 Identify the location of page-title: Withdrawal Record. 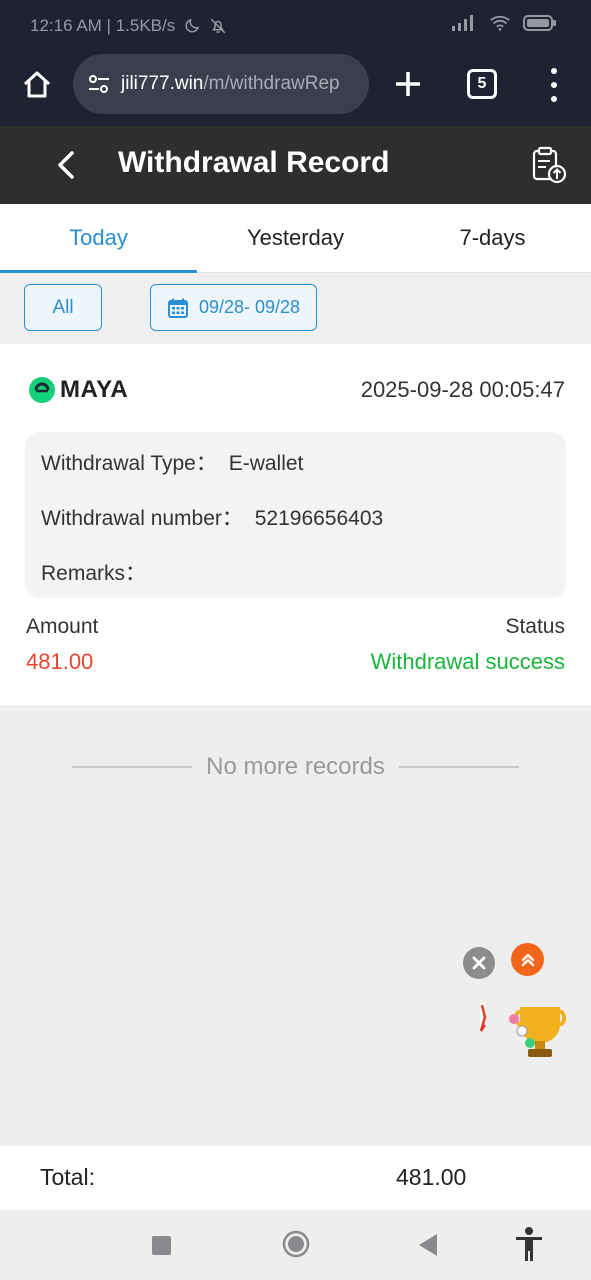
(254, 162).